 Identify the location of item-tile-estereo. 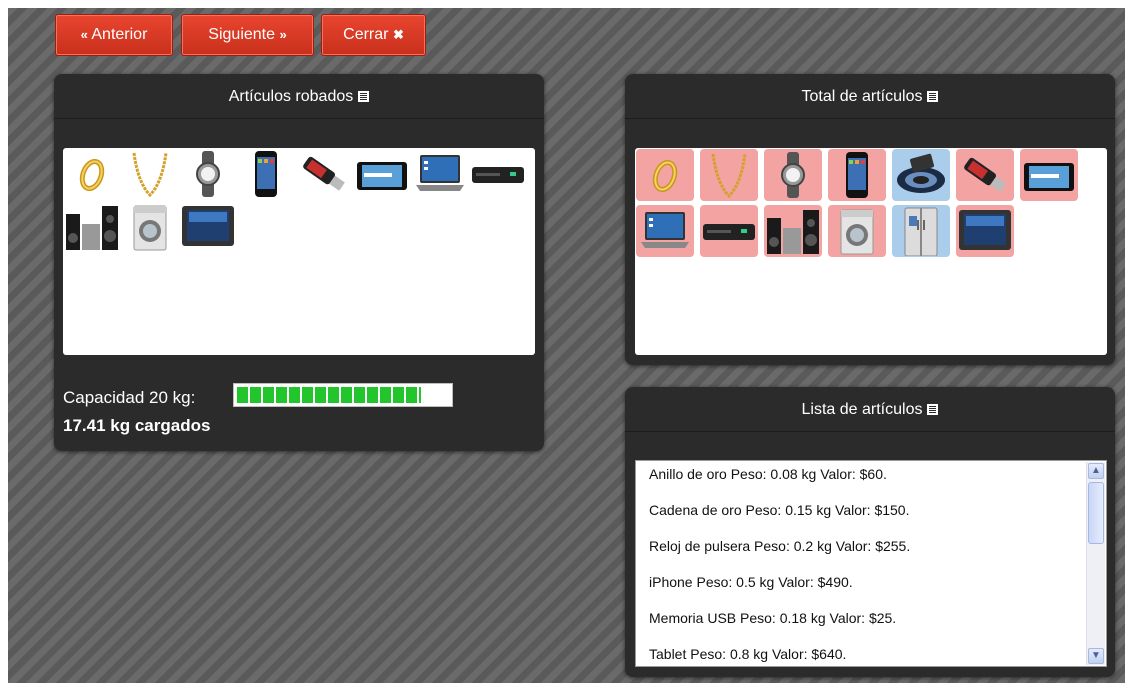
(793, 231).